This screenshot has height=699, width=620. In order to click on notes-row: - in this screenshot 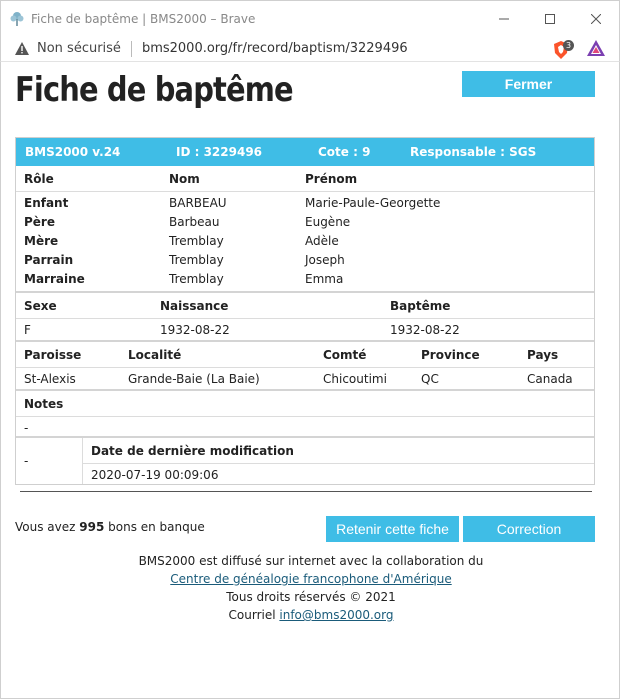, I will do `click(305, 426)`.